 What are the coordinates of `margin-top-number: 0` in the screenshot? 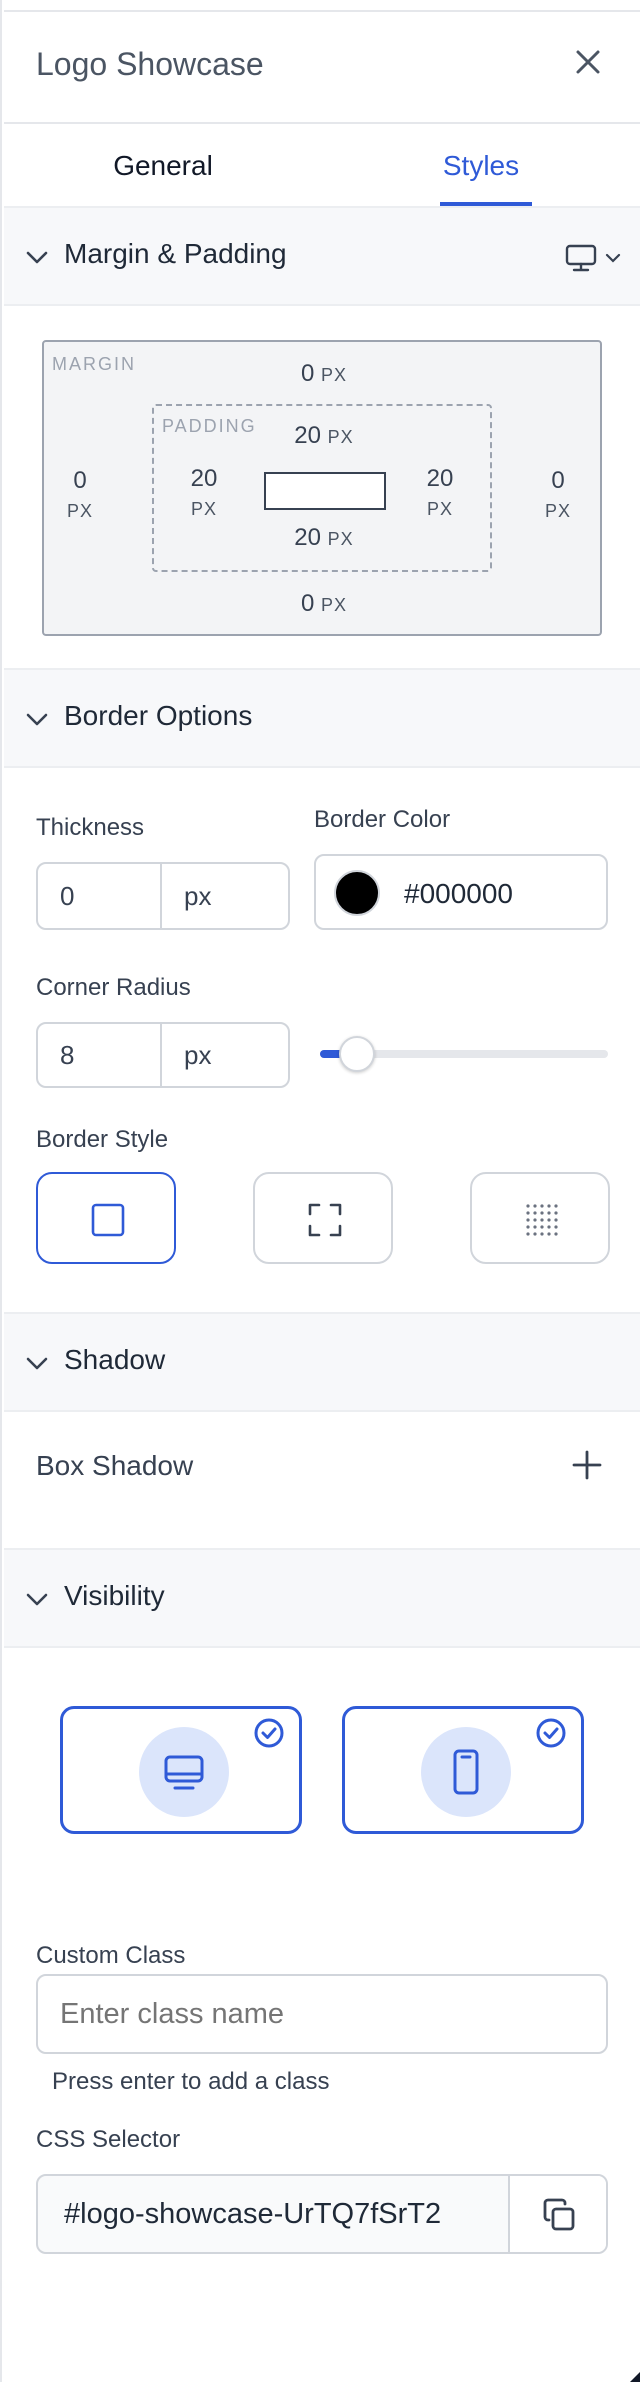 It's located at (307, 373).